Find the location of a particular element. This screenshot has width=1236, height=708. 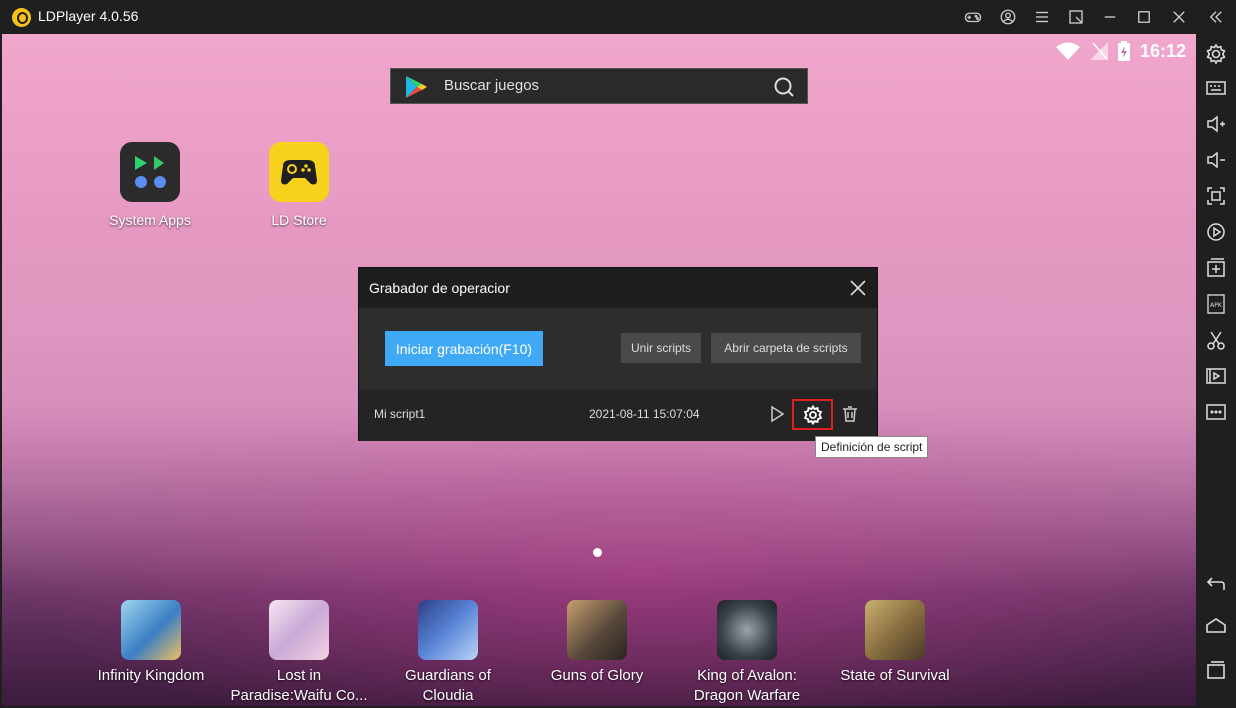

desktop-app-system-apps: System Apps is located at coordinates (150, 185).